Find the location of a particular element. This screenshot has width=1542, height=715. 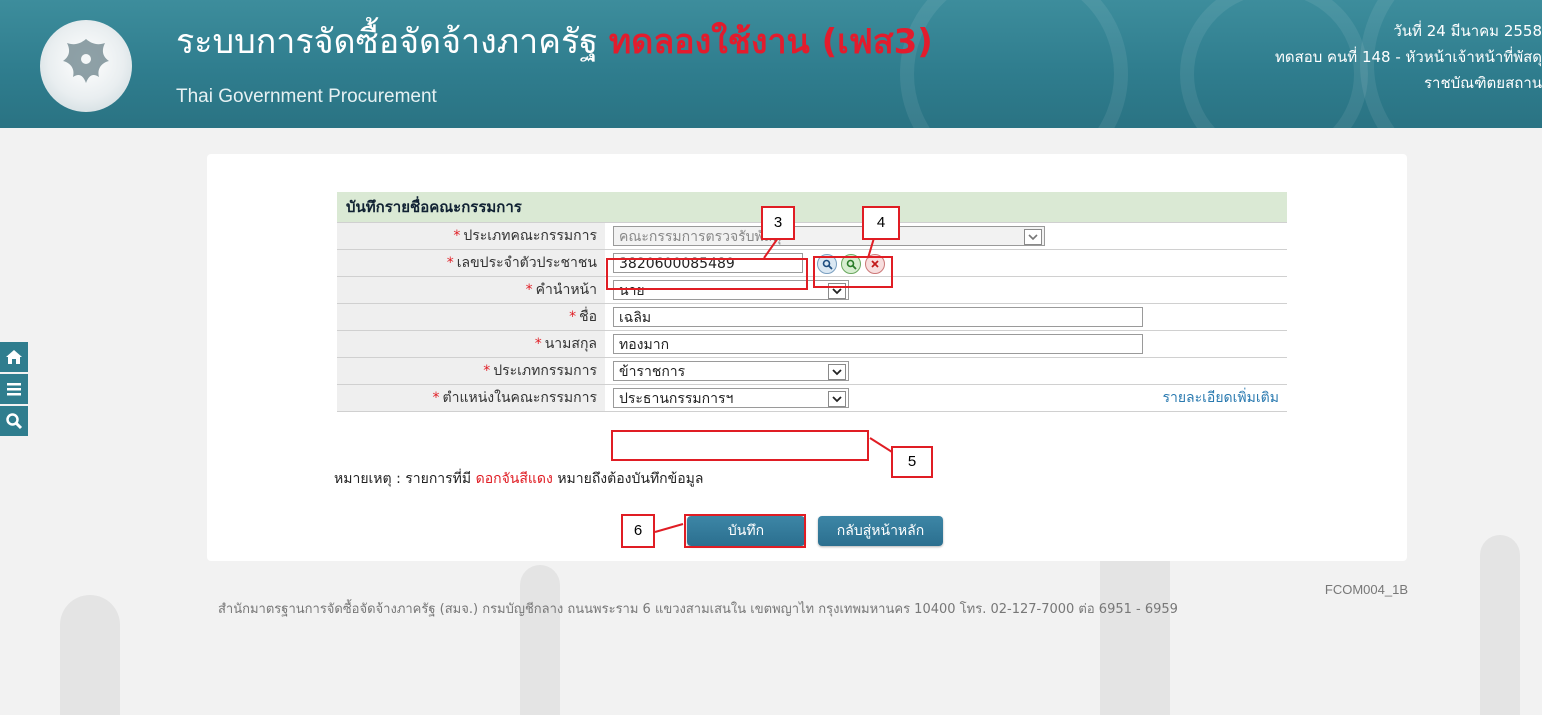

position-value: ประธานกรรมการฯ is located at coordinates (676, 399).